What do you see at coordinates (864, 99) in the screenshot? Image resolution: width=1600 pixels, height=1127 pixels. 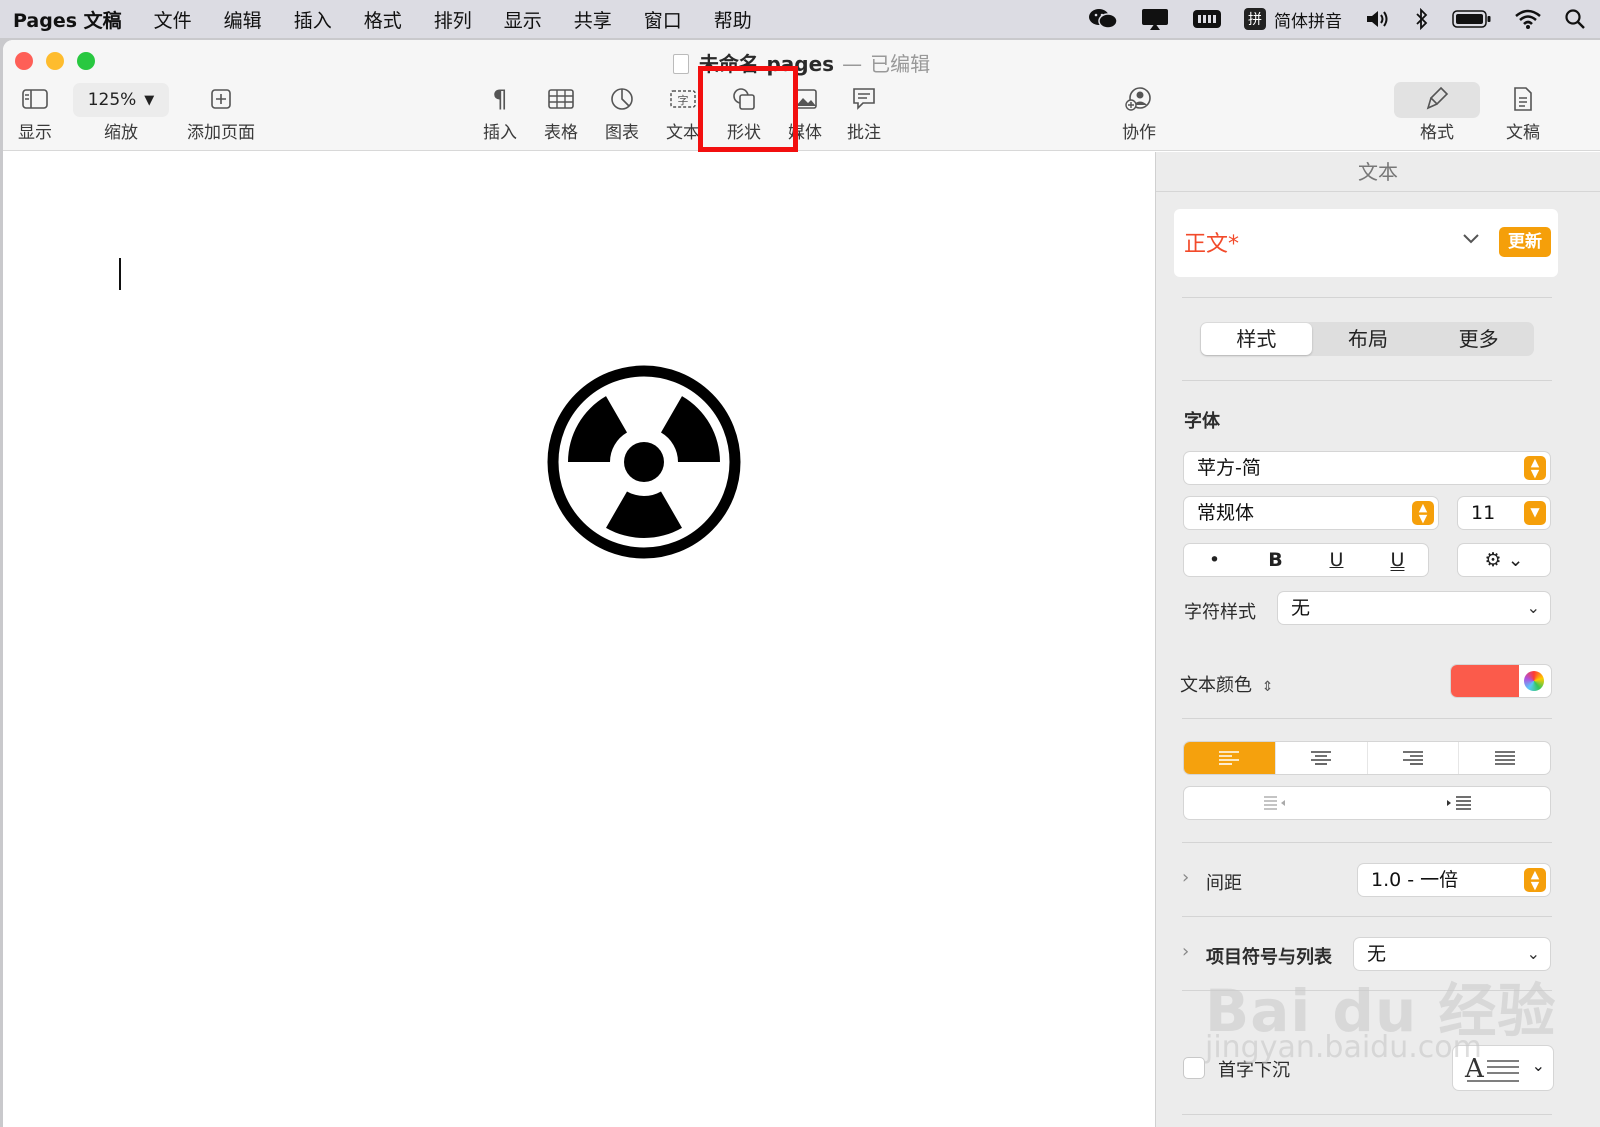 I see `comment-icon` at bounding box center [864, 99].